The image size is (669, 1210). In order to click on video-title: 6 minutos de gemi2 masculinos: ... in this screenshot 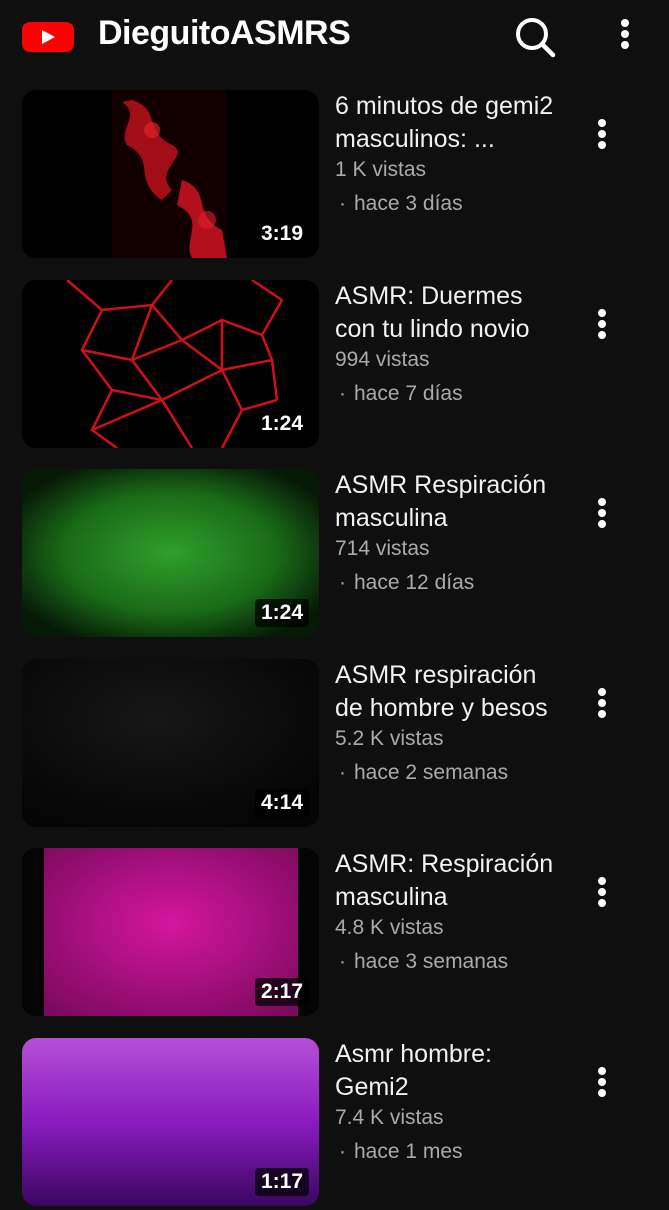, I will do `click(450, 122)`.